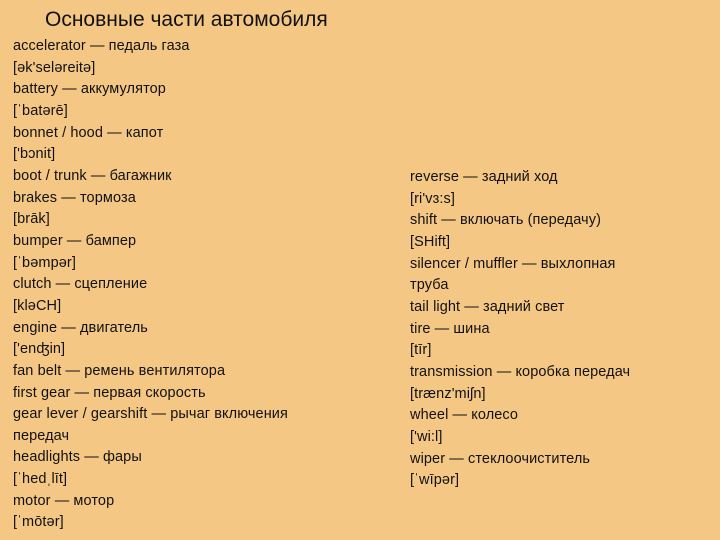  Describe the element at coordinates (54, 67) in the screenshot. I see `transcription-line: [ək'seləreitə]` at that location.